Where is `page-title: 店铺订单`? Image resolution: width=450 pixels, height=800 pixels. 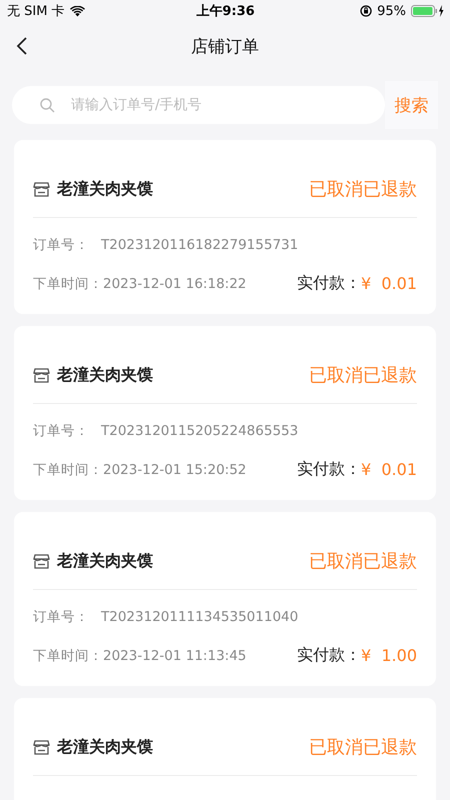 page-title: 店铺订单 is located at coordinates (225, 47).